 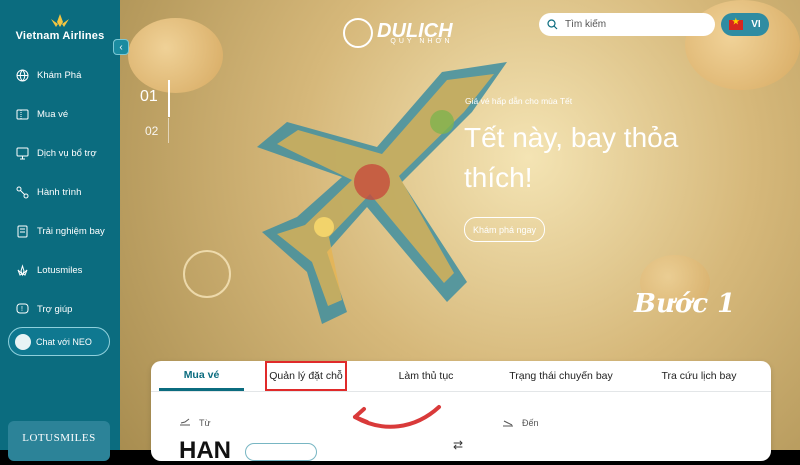 I want to click on sidebar-item-lotusmiles: Lotusmiles, so click(x=60, y=270).